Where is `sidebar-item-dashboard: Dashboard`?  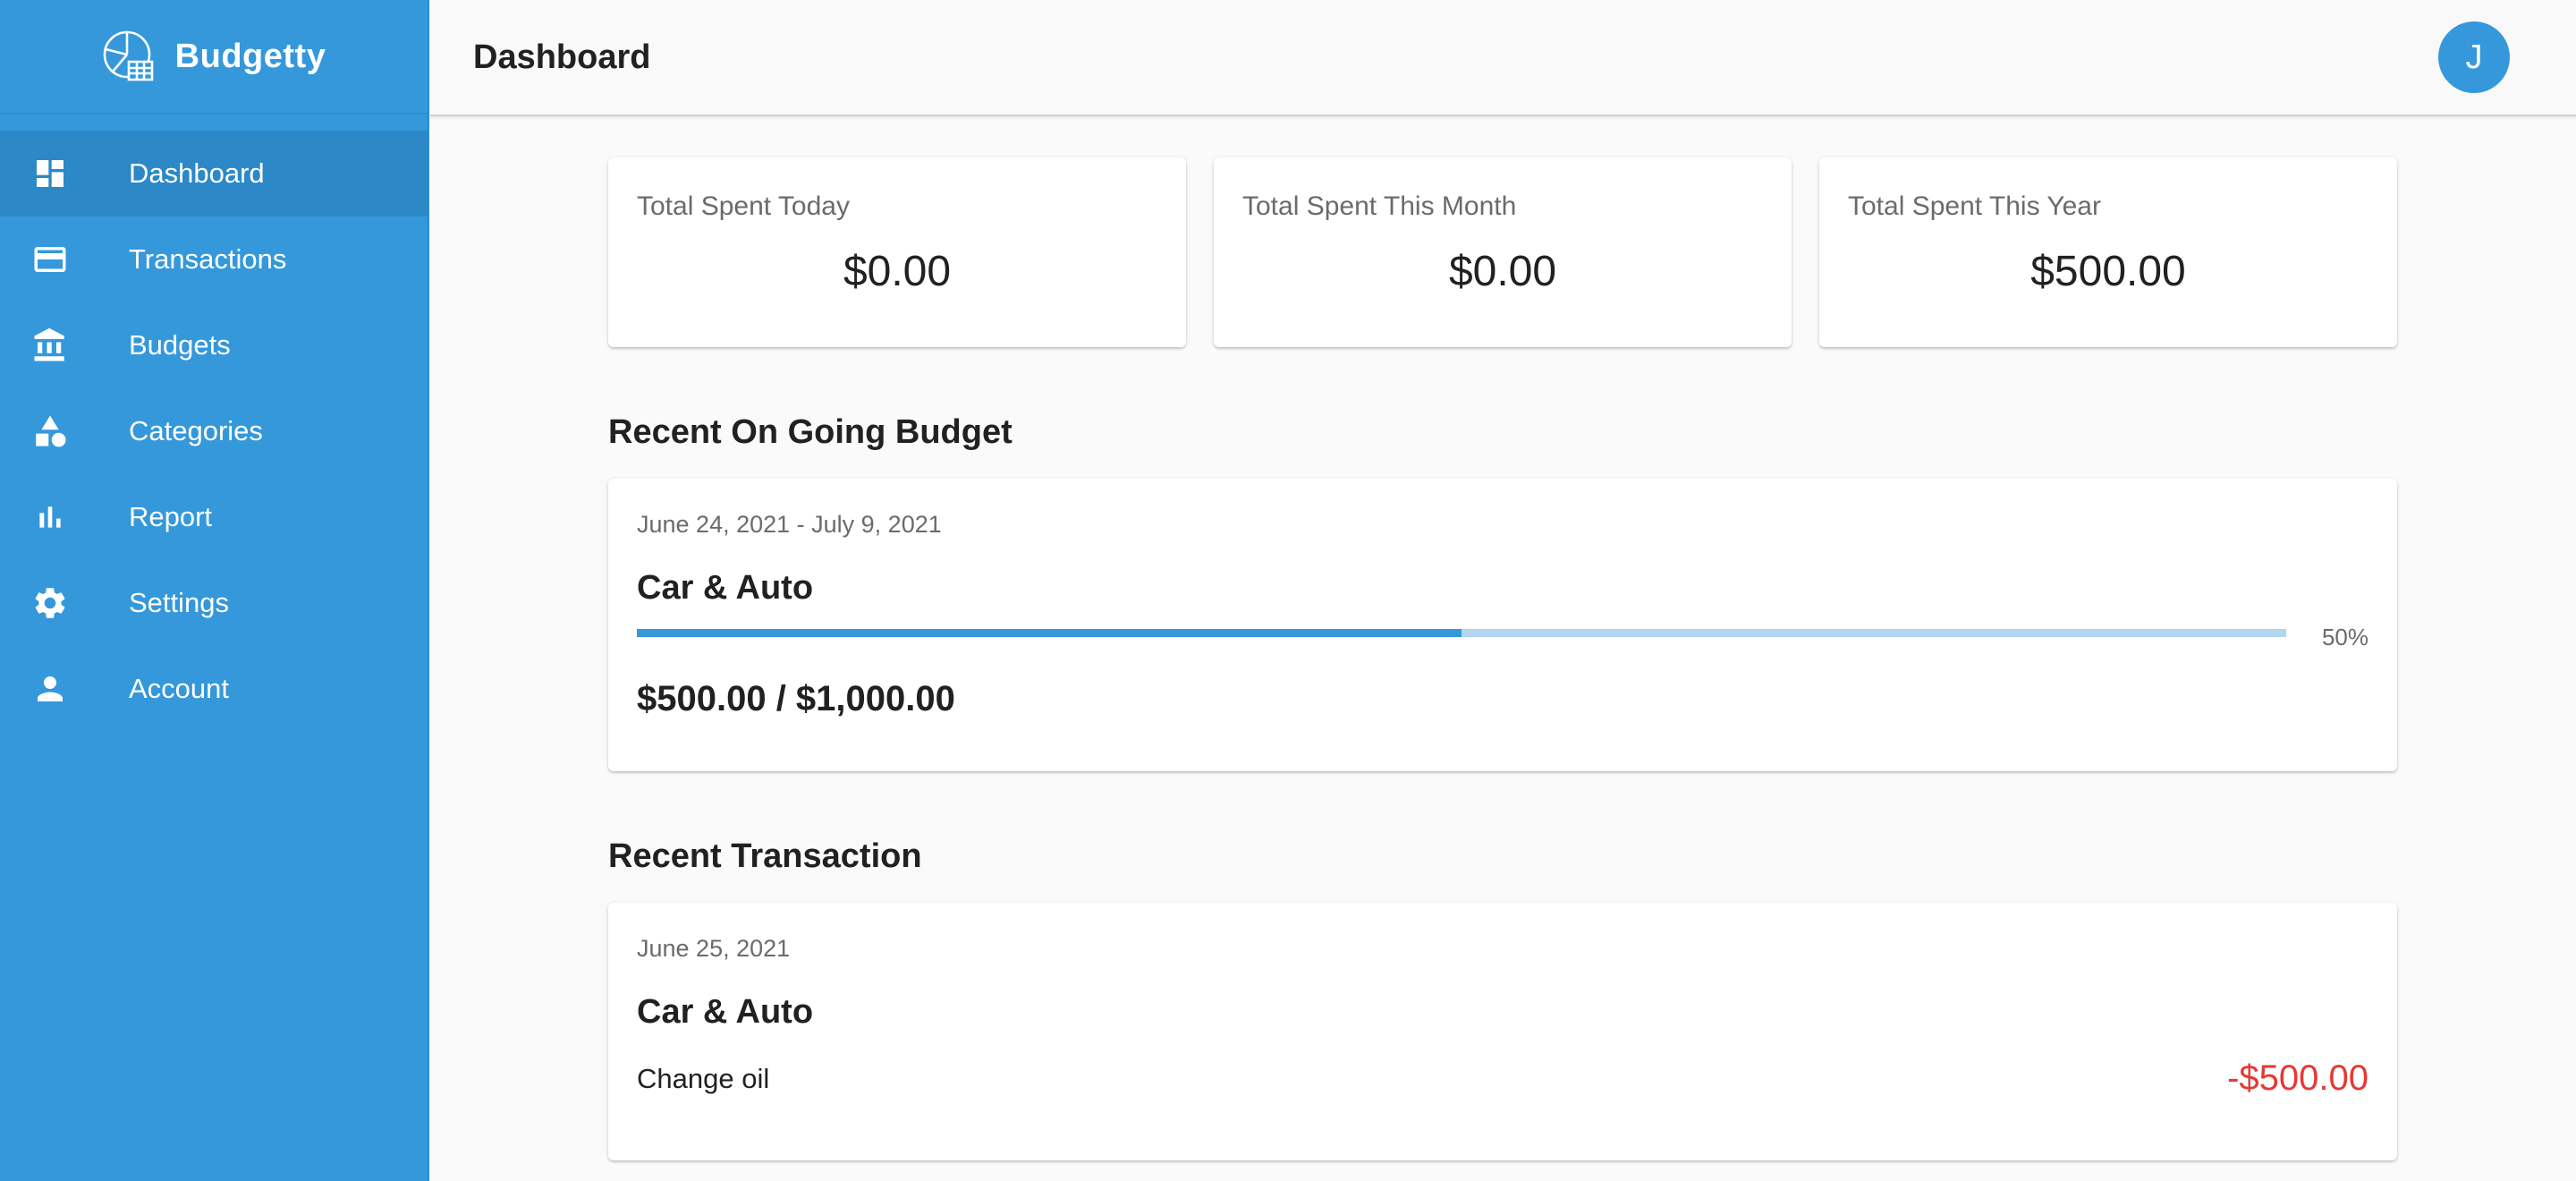
sidebar-item-dashboard: Dashboard is located at coordinates (214, 174).